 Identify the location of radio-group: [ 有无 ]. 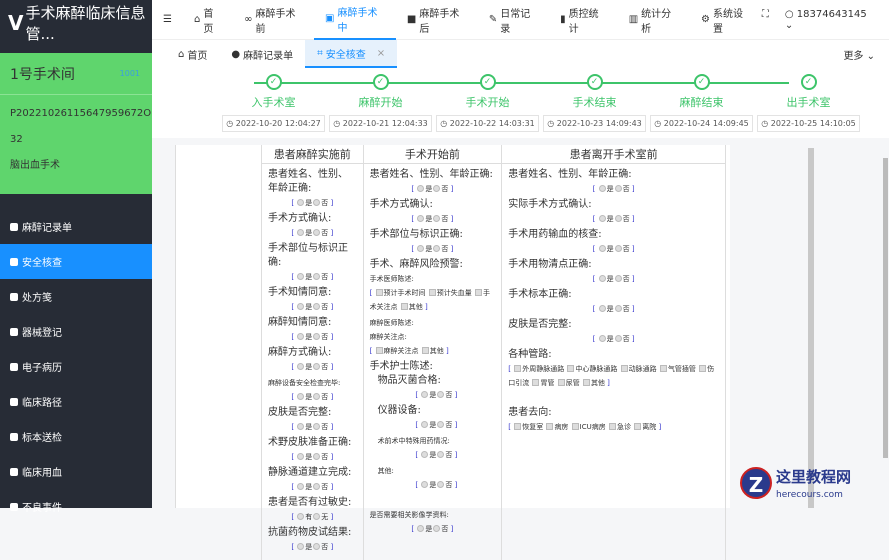
(312, 517).